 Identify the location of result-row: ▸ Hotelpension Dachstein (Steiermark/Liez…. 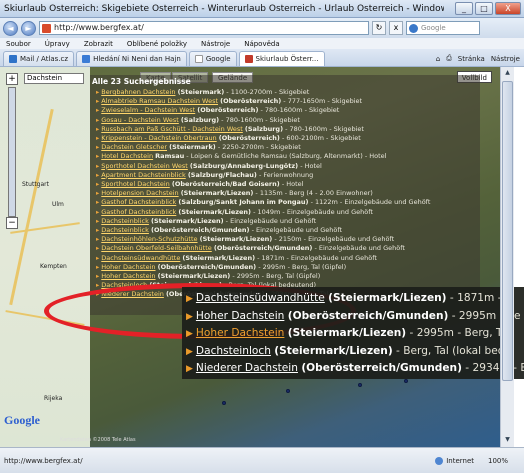
(285, 193).